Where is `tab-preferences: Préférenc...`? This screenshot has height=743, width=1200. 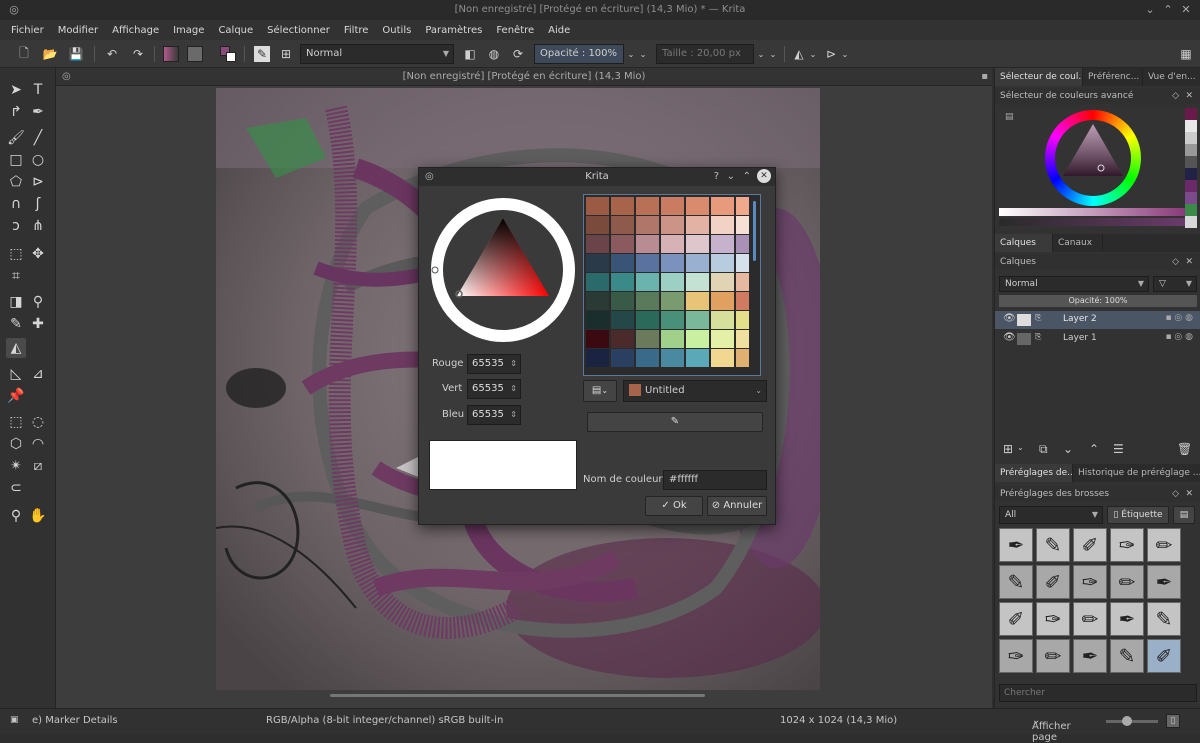 tab-preferences: Préférenc... is located at coordinates (1113, 77).